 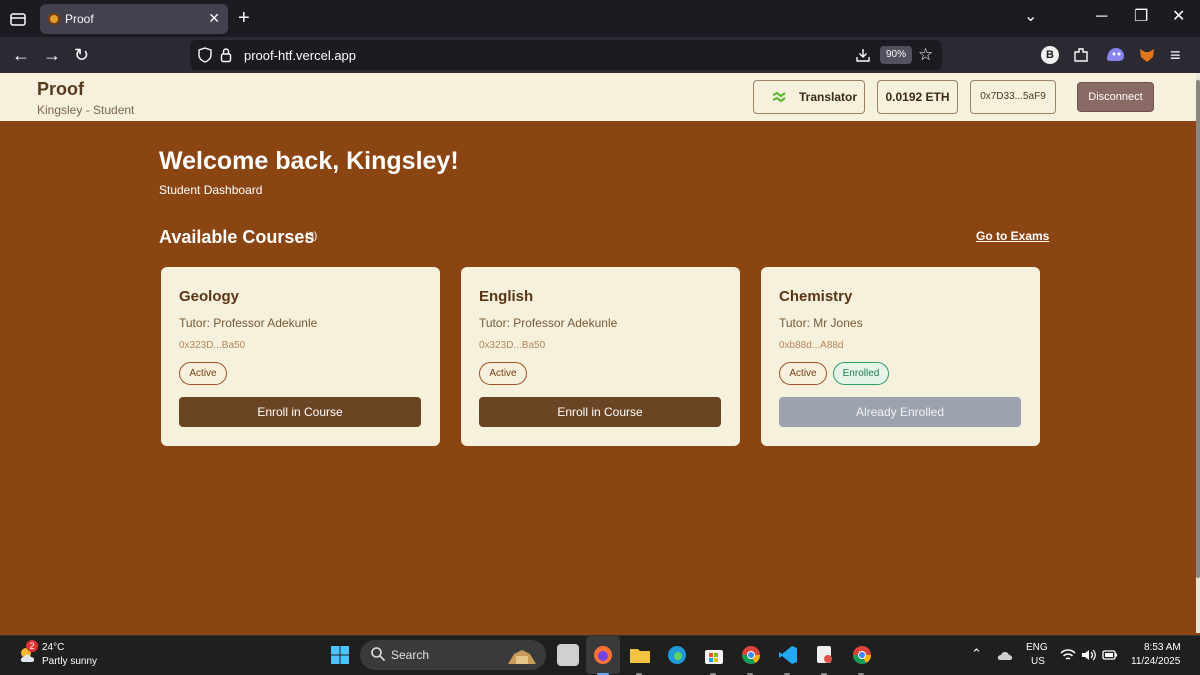 I want to click on search-icon, so click(x=378, y=654).